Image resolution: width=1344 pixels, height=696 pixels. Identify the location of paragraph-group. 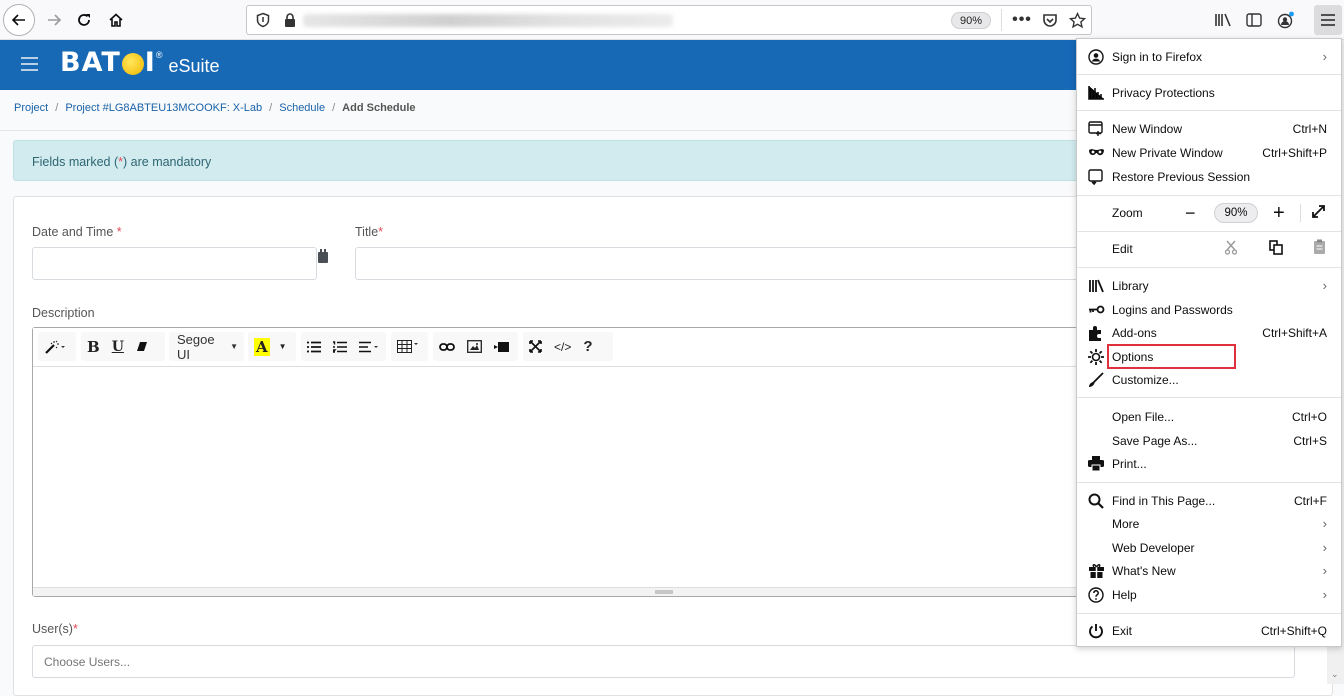
(343, 346).